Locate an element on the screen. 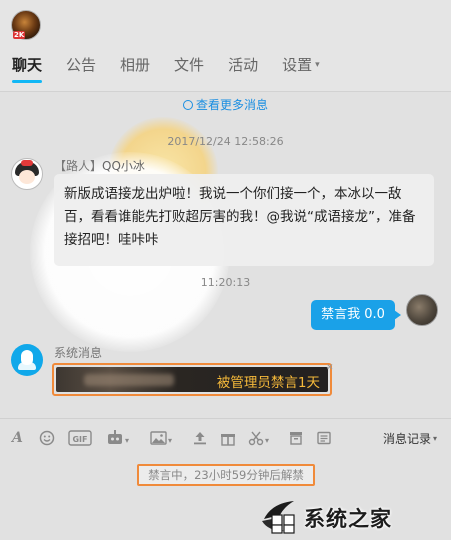 This screenshot has height=540, width=451. tab-album: 相册 is located at coordinates (135, 68).